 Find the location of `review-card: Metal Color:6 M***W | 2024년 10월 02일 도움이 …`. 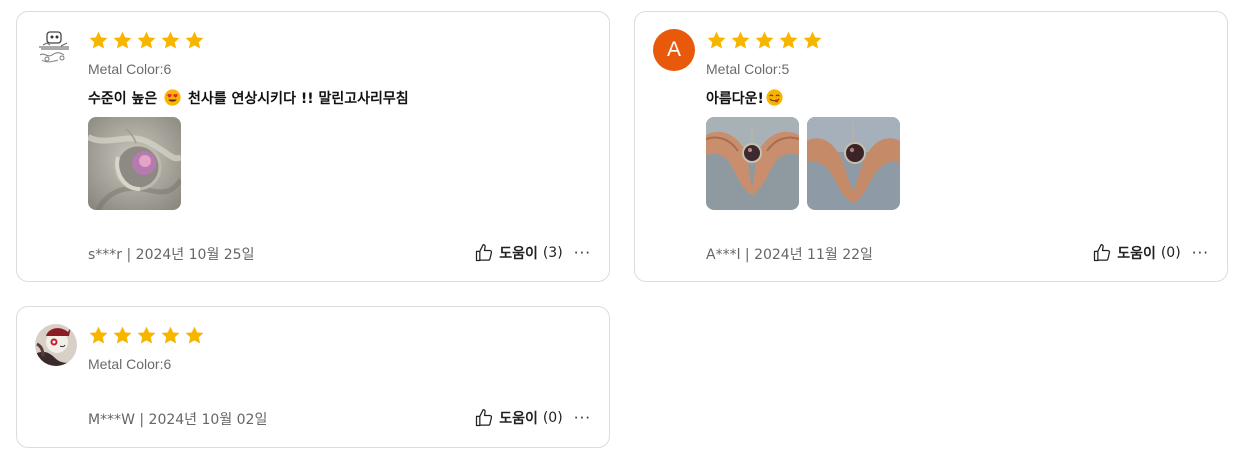

review-card: Metal Color:6 M***W | 2024년 10월 02일 도움이 … is located at coordinates (313, 377).